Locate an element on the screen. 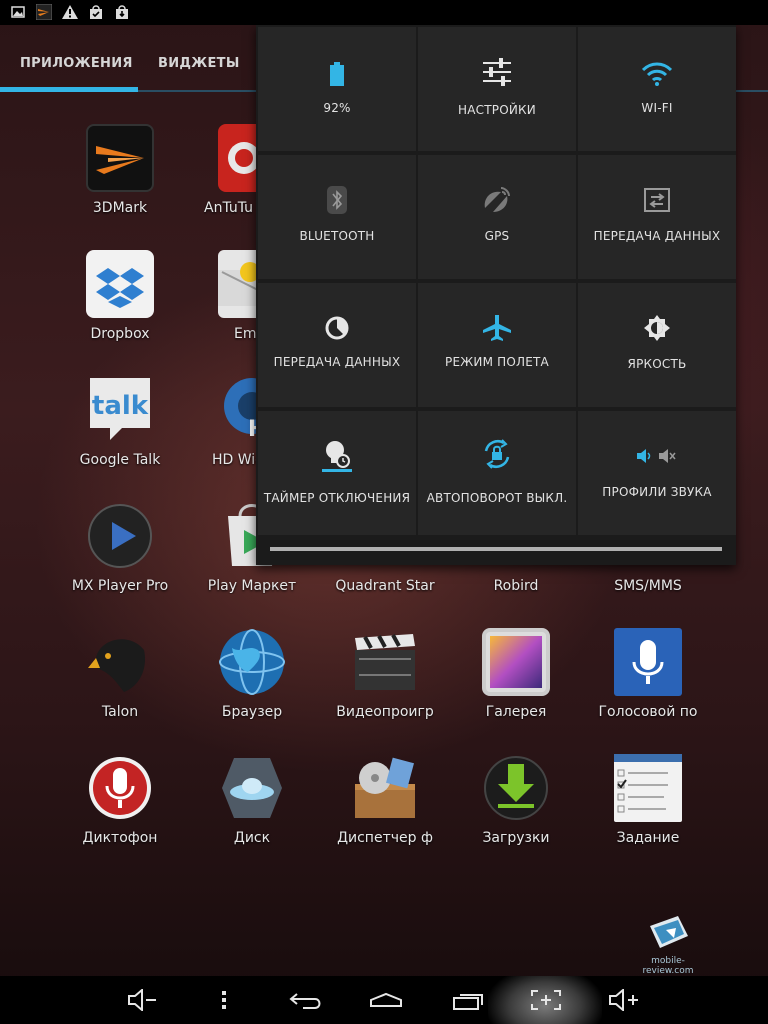 This screenshot has width=768, height=1024. qs-tile-battery: 92% is located at coordinates (337, 89).